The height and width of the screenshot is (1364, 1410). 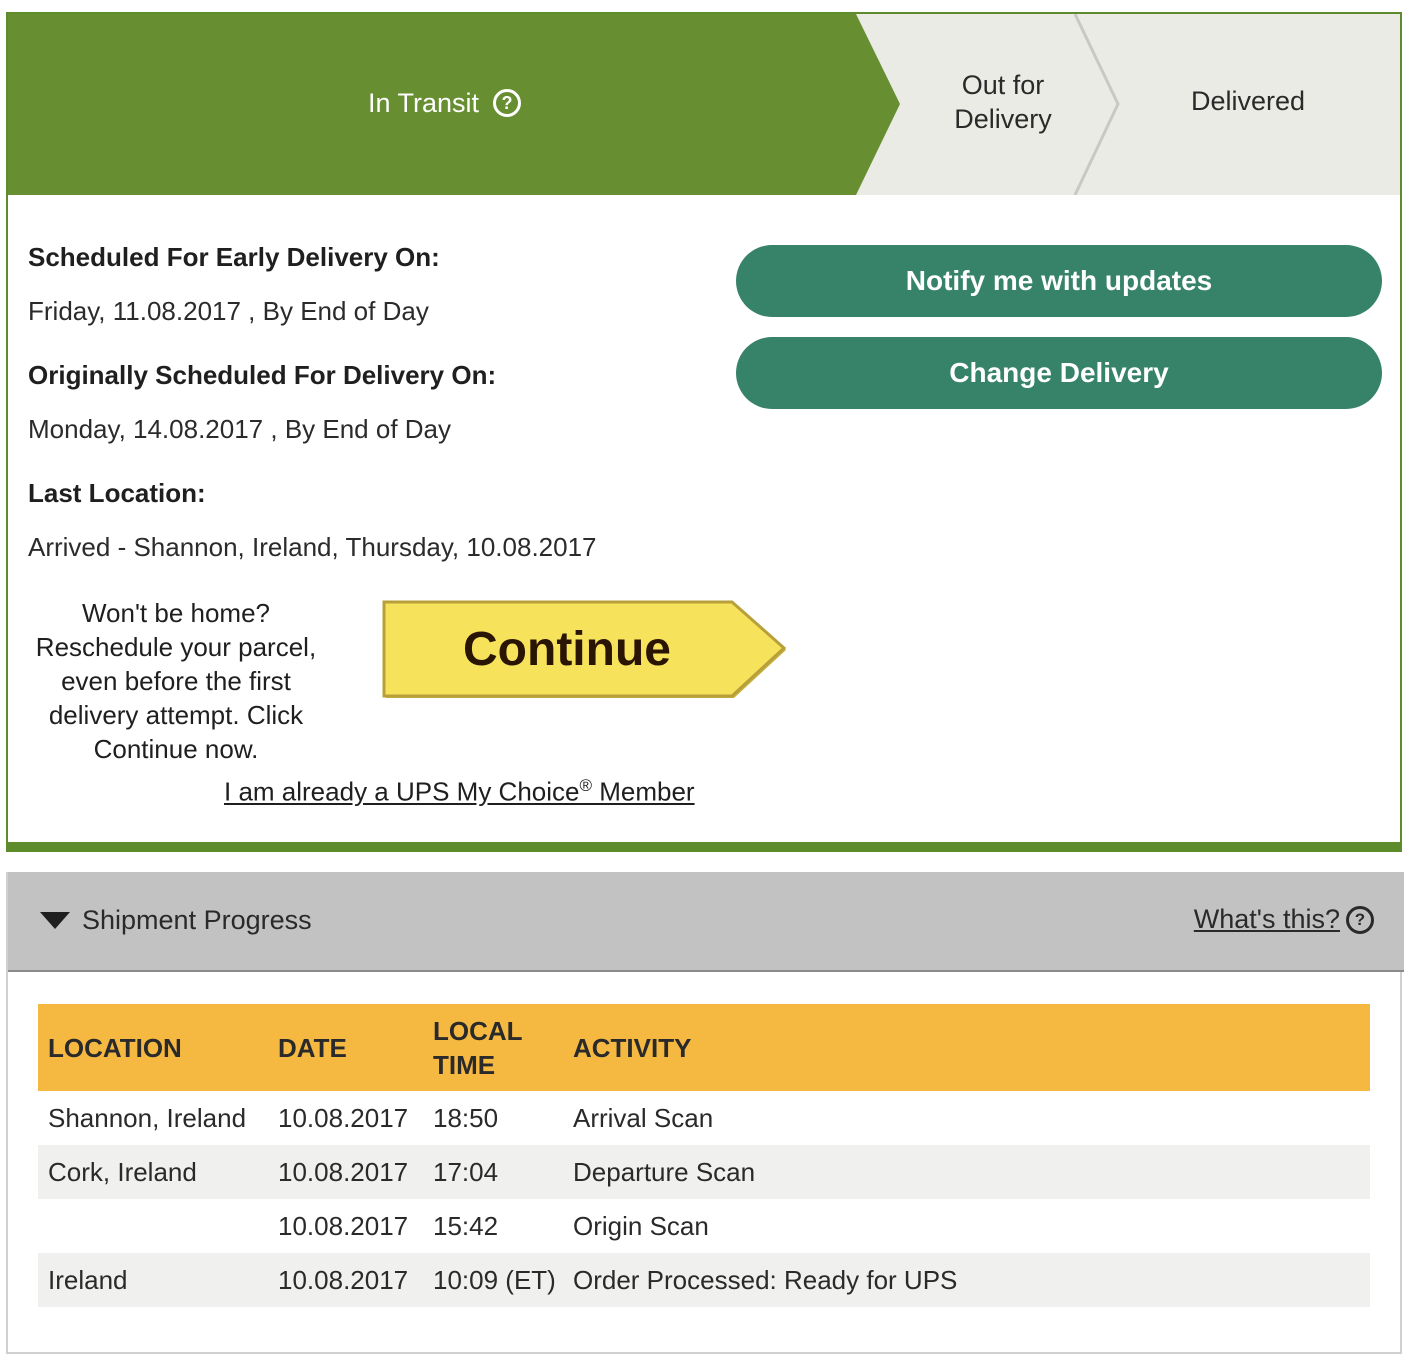 I want to click on original-delivery-label: Originally Scheduled For Delivery On:, so click(x=262, y=375).